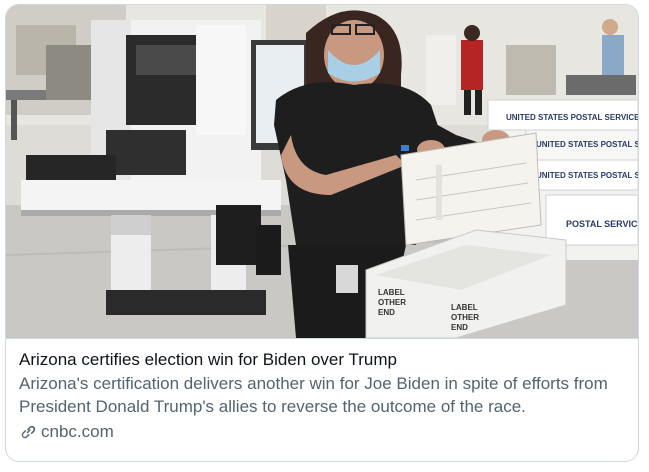  I want to click on tray-label-line-3: END, so click(386, 312).